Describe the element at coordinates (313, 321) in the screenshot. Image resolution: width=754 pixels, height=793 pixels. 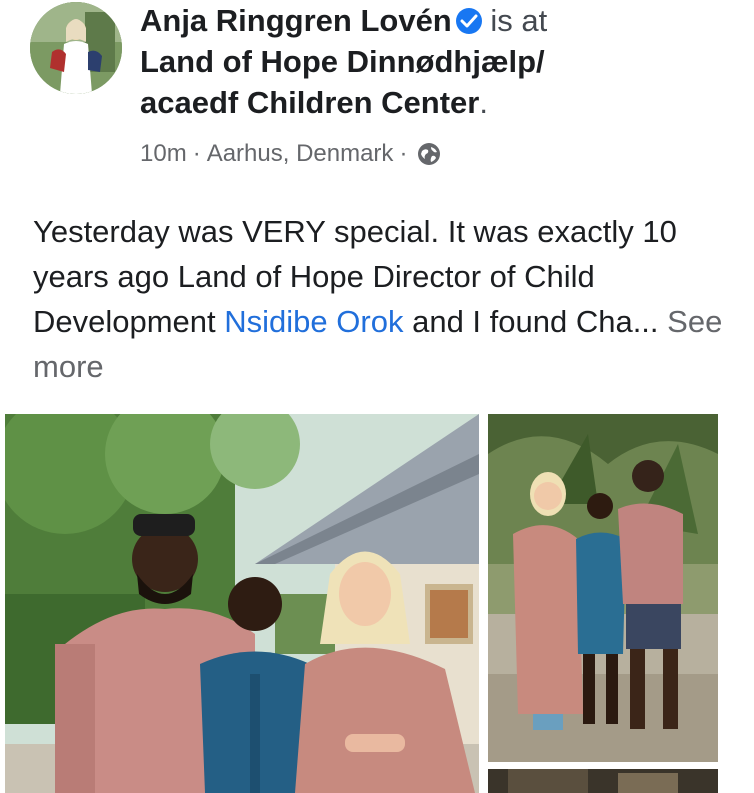
I see `mention-link: Nsidibe Orok` at that location.